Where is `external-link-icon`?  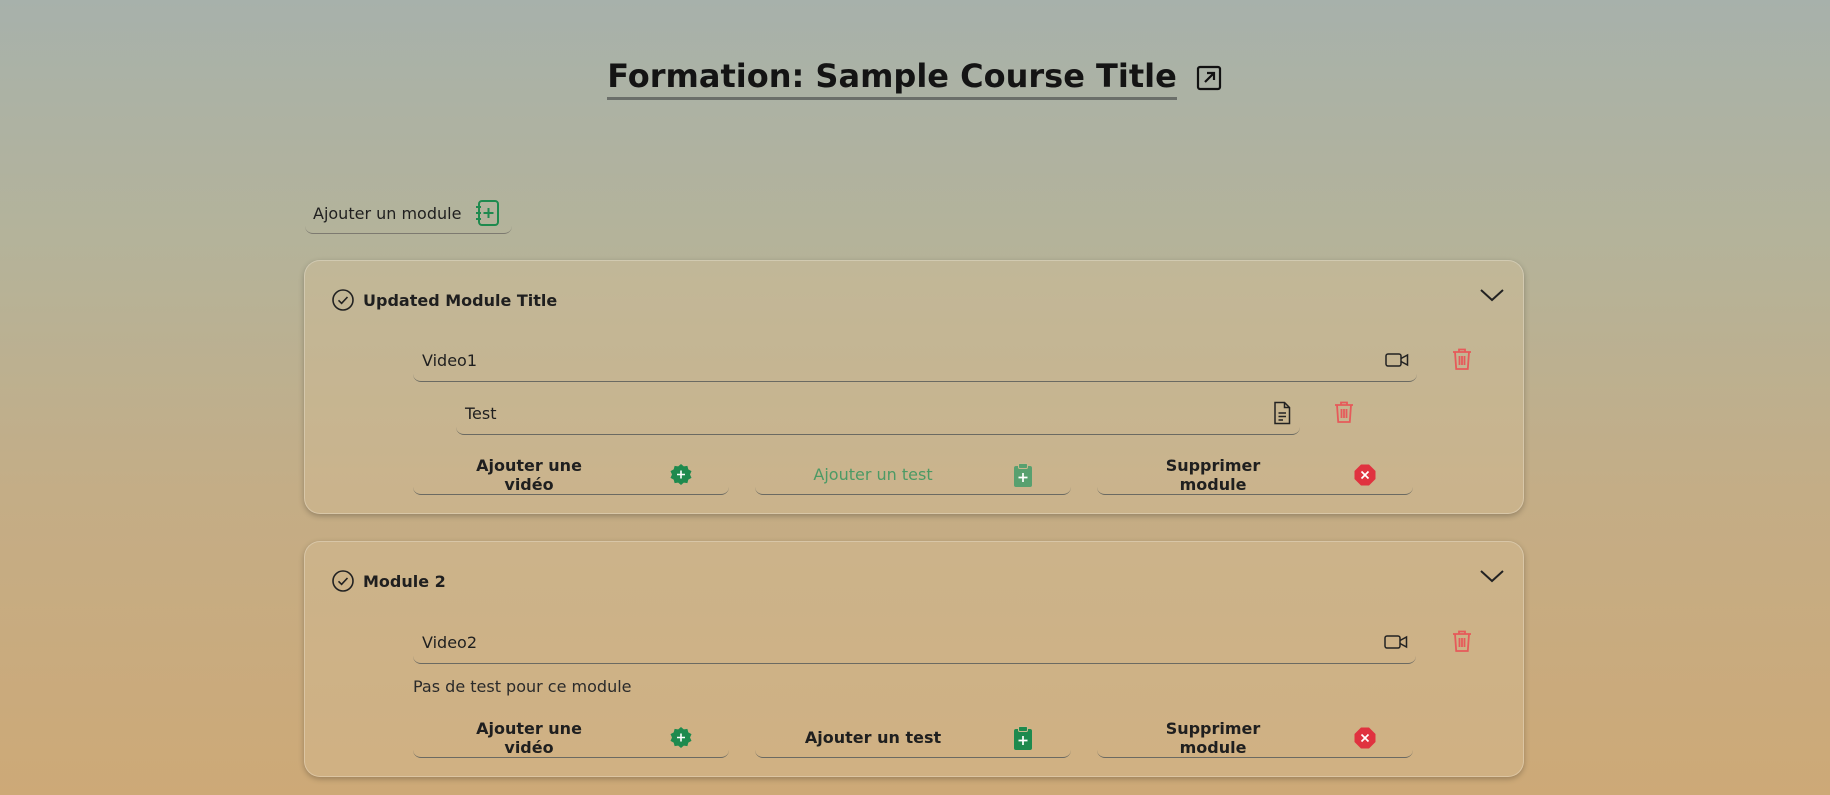 external-link-icon is located at coordinates (1209, 78).